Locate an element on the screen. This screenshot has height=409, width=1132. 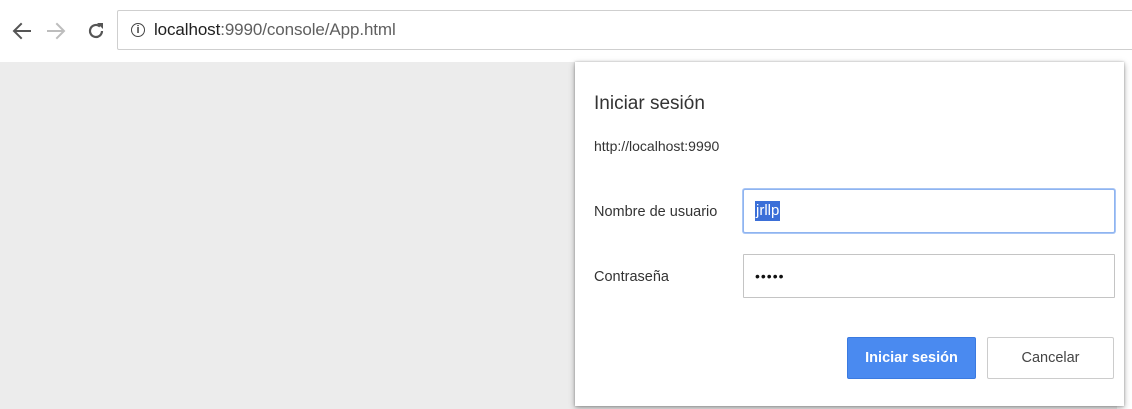
username-value: jrllp is located at coordinates (768, 211).